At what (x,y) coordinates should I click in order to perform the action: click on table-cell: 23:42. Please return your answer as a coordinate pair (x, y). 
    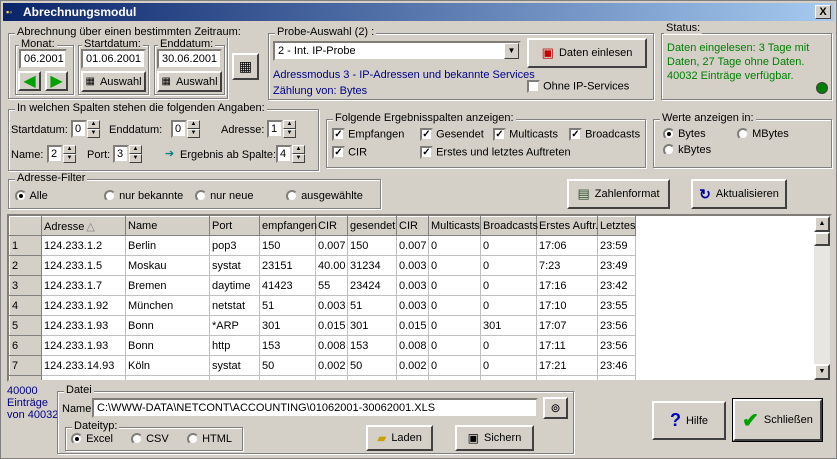
    Looking at the image, I should click on (616, 285).